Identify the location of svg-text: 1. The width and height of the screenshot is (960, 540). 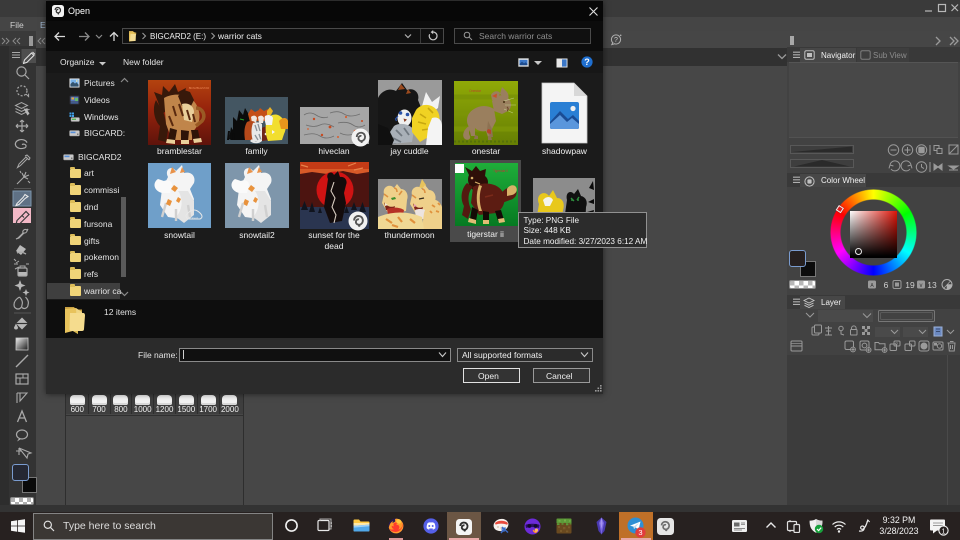
(943, 530).